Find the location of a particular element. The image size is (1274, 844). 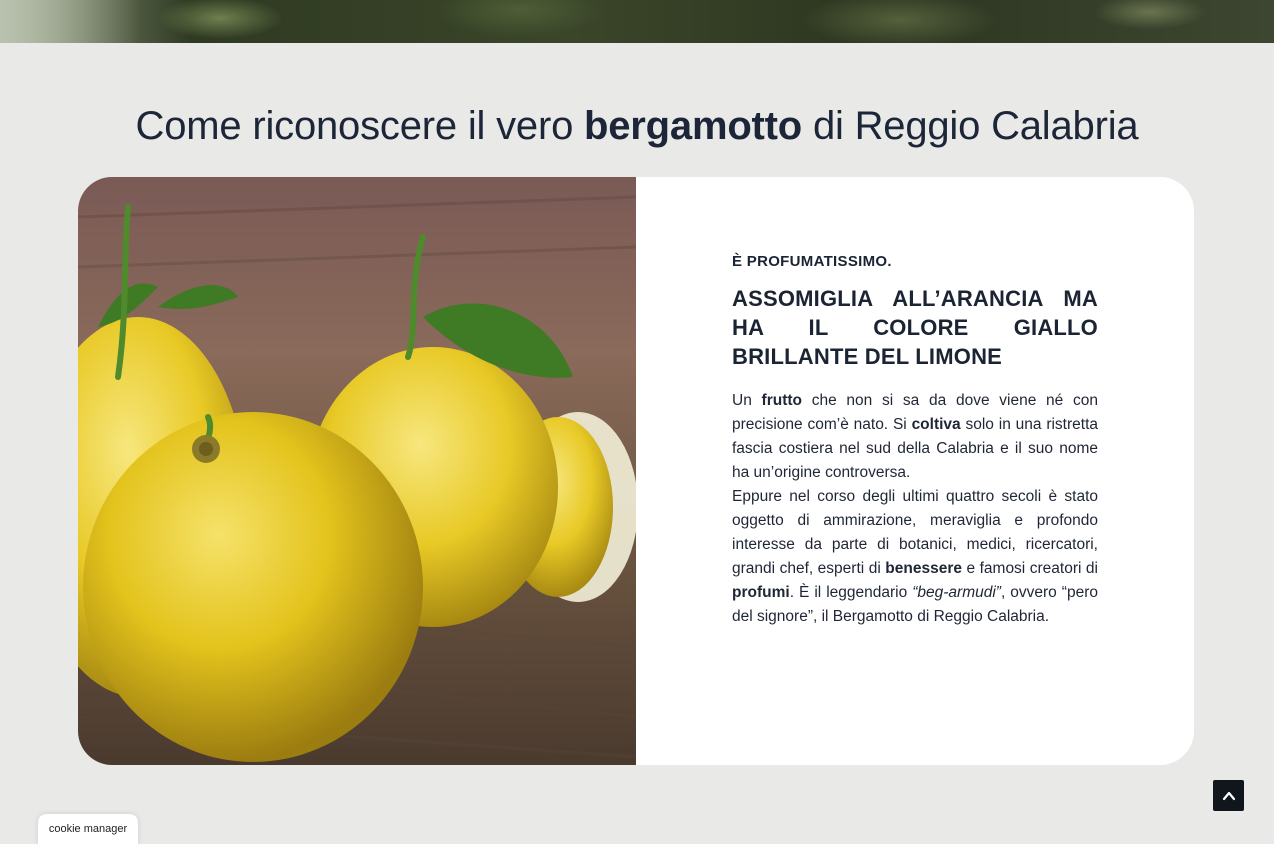

scroll-to-top-button is located at coordinates (1228, 795).